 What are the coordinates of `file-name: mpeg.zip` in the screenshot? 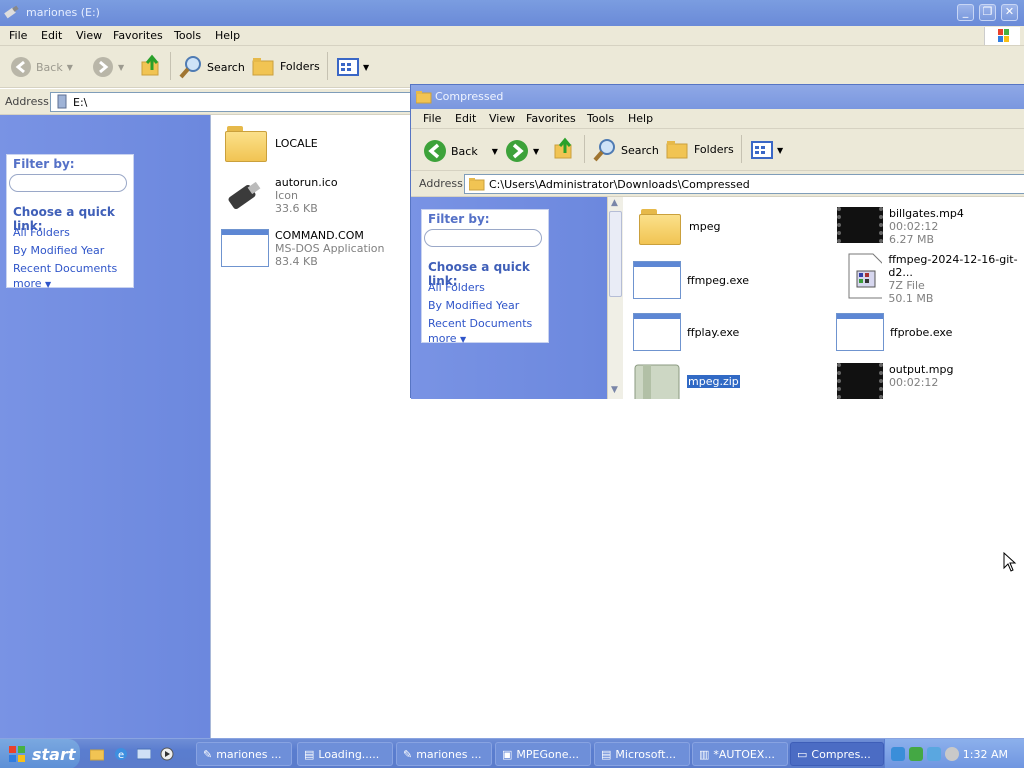 It's located at (713, 381).